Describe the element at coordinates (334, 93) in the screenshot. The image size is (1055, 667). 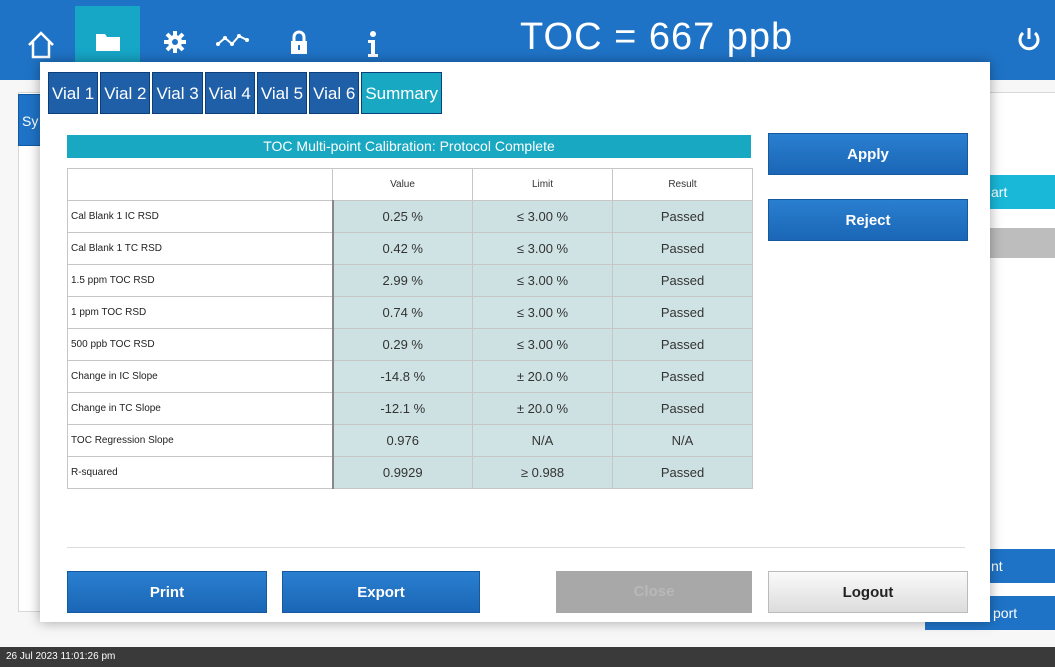
I see `tab-vial-6: Vial 6` at that location.